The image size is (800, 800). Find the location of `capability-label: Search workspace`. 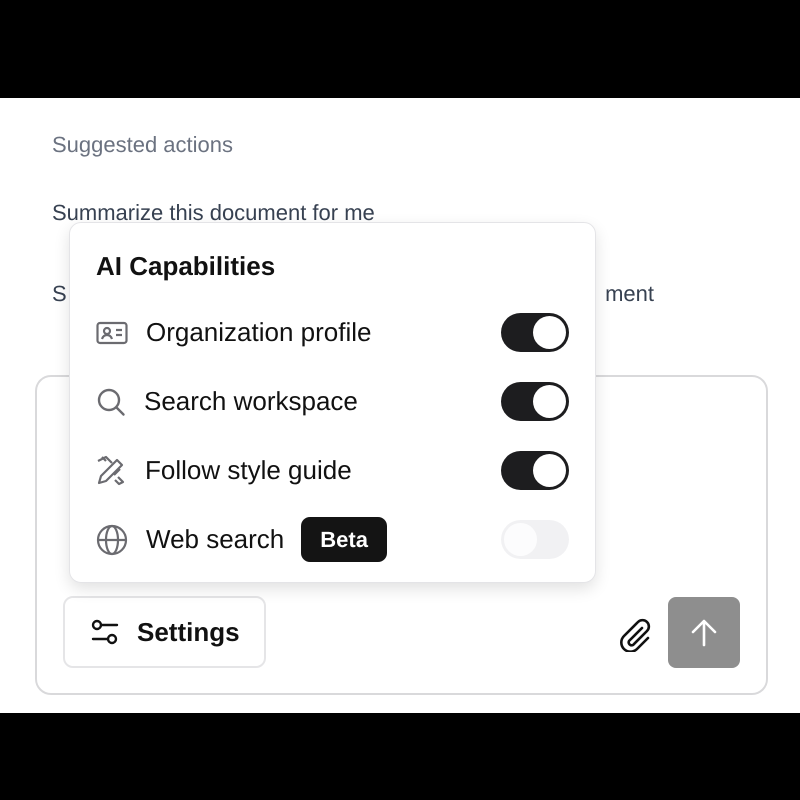

capability-label: Search workspace is located at coordinates (251, 401).